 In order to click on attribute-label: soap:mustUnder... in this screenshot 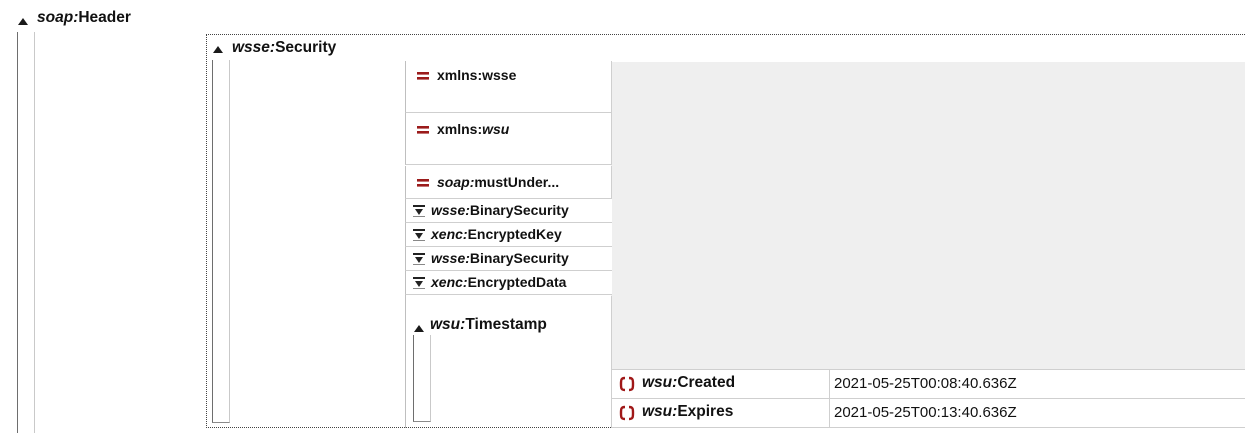, I will do `click(498, 182)`.